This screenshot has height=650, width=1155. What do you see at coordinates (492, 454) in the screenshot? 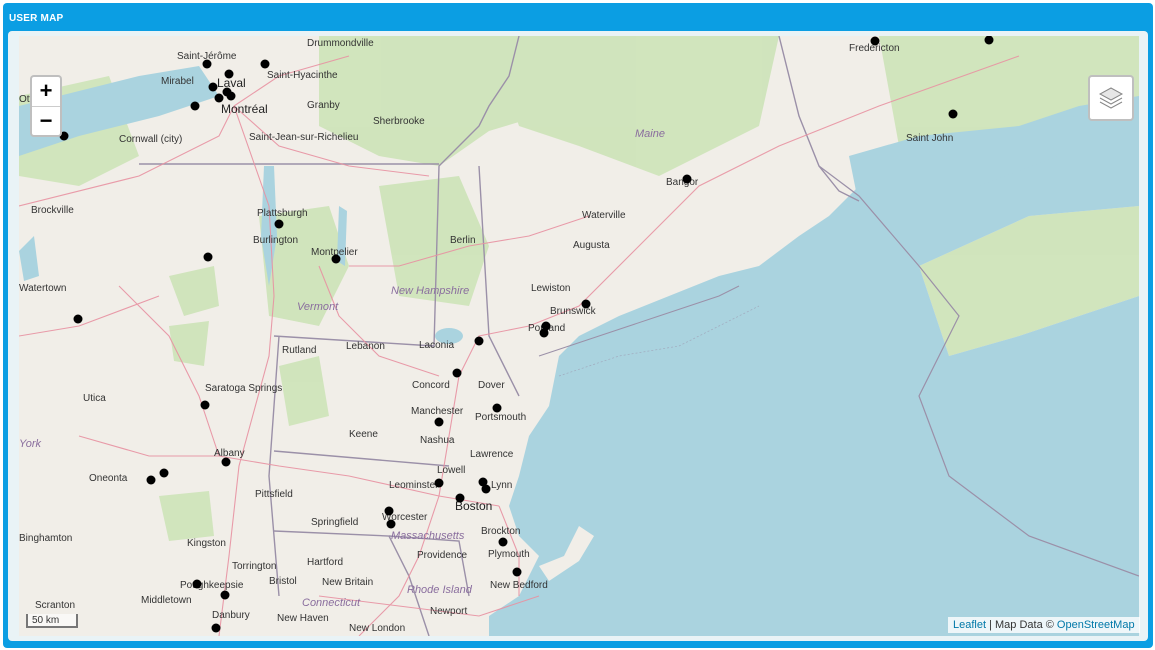
I see `city-label: Lawrence` at bounding box center [492, 454].